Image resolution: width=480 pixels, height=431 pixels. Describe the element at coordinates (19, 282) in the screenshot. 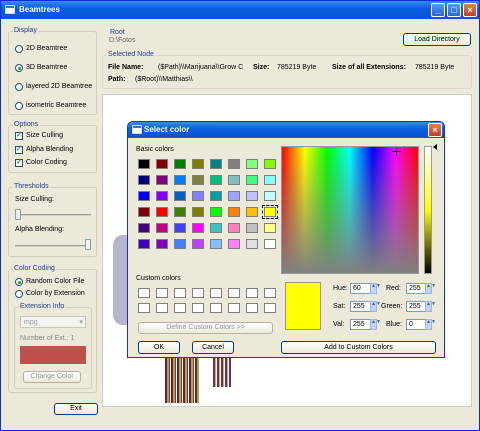

I see `radio-random-color-file` at that location.